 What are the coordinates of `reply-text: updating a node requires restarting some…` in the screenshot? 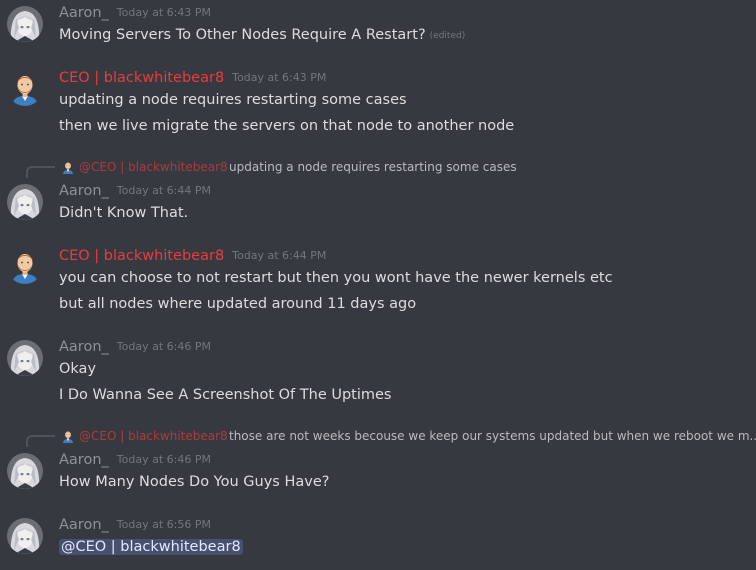 It's located at (373, 167).